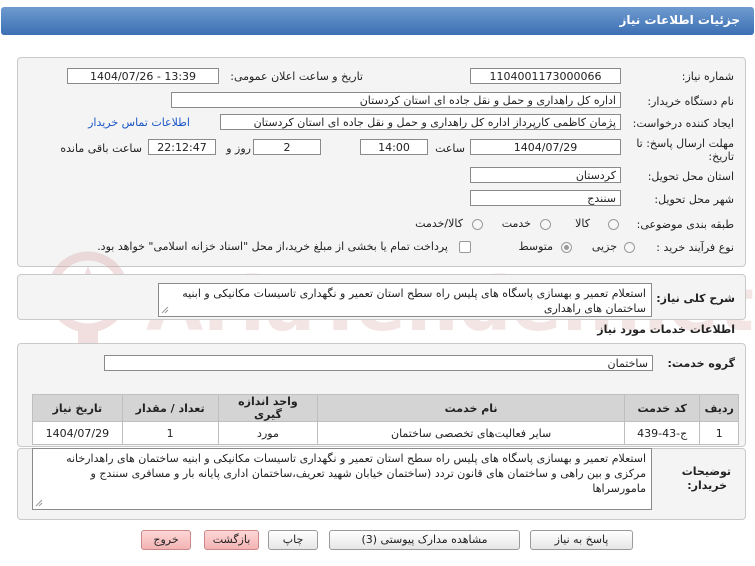 The image size is (755, 566). Describe the element at coordinates (296, 76) in the screenshot. I see `announce-date-label: تاریخ و ساعت اعلان عمومی:` at that location.